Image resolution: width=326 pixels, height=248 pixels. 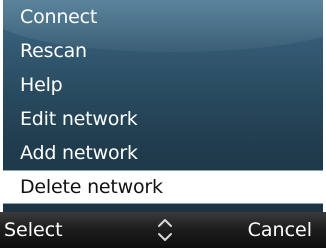 What do you see at coordinates (280, 230) in the screenshot?
I see `cancel-softkey: Cancel` at bounding box center [280, 230].